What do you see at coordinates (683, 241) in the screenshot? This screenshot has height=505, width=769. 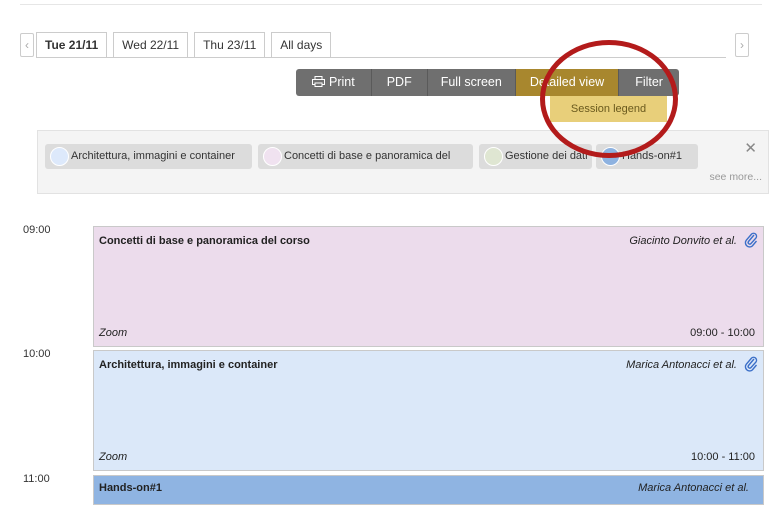 I see `session-speaker: Giacinto Donvito et al.` at bounding box center [683, 241].